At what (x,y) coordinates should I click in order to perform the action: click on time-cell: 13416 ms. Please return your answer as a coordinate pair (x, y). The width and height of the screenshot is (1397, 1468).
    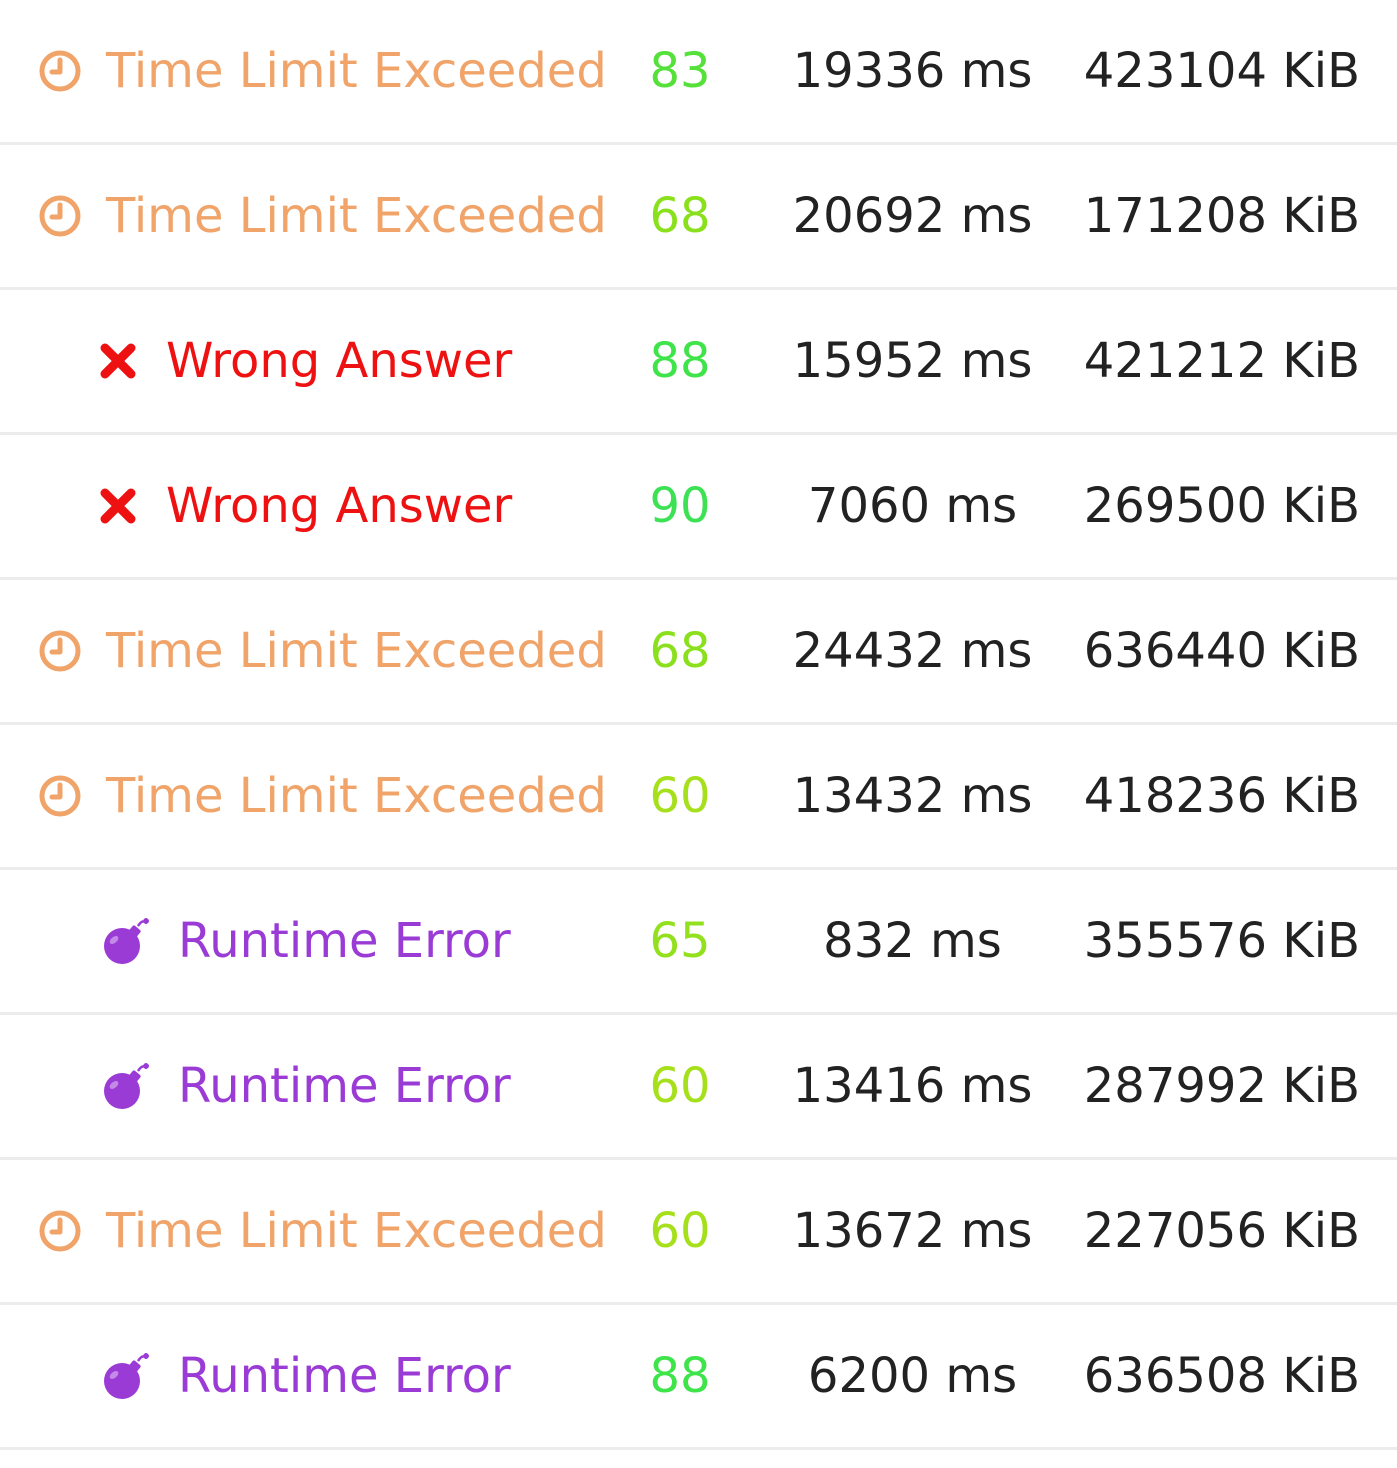
    Looking at the image, I should click on (912, 1086).